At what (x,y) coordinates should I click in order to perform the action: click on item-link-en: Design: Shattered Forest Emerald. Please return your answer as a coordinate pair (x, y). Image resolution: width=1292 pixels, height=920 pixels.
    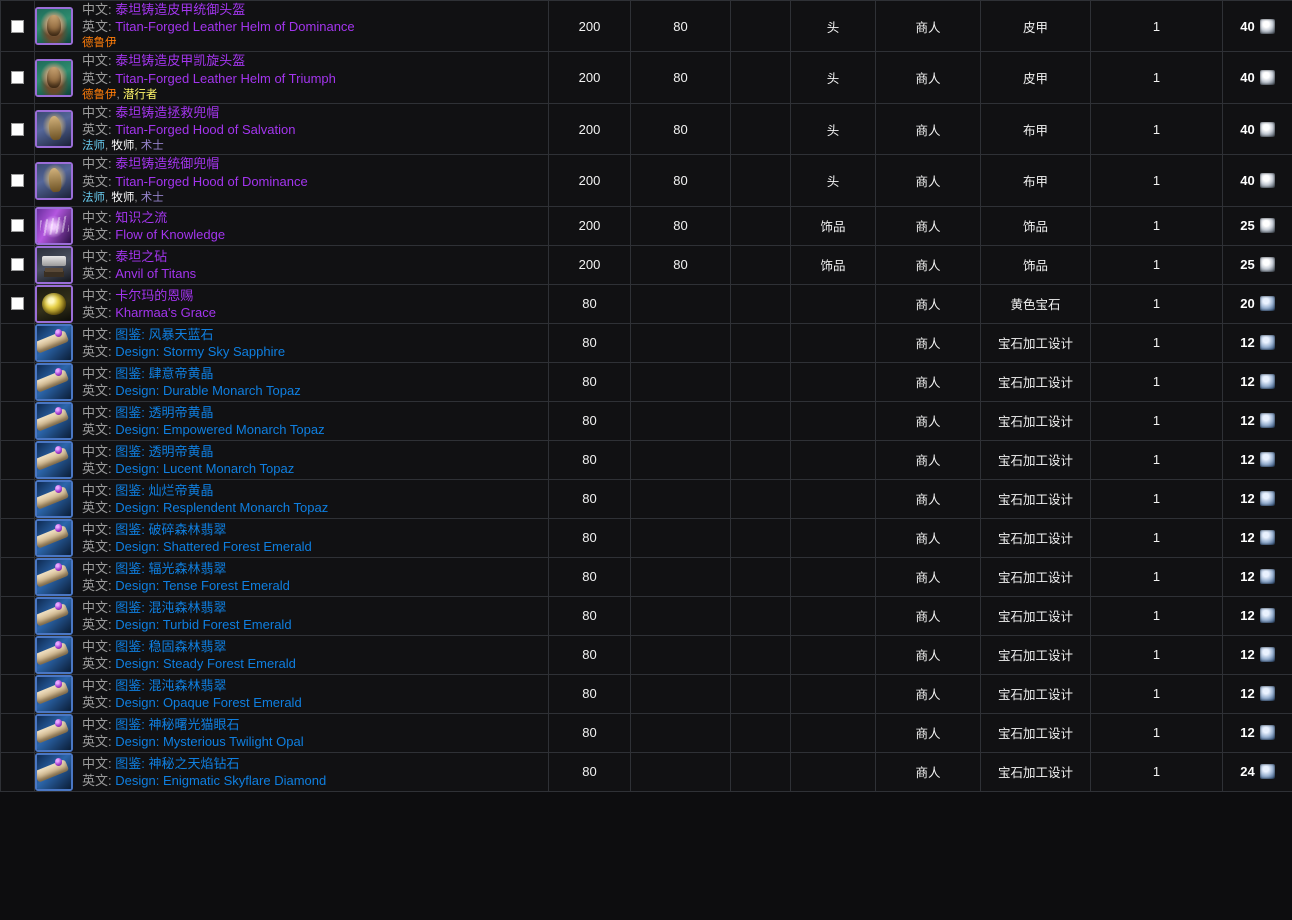
    Looking at the image, I should click on (213, 546).